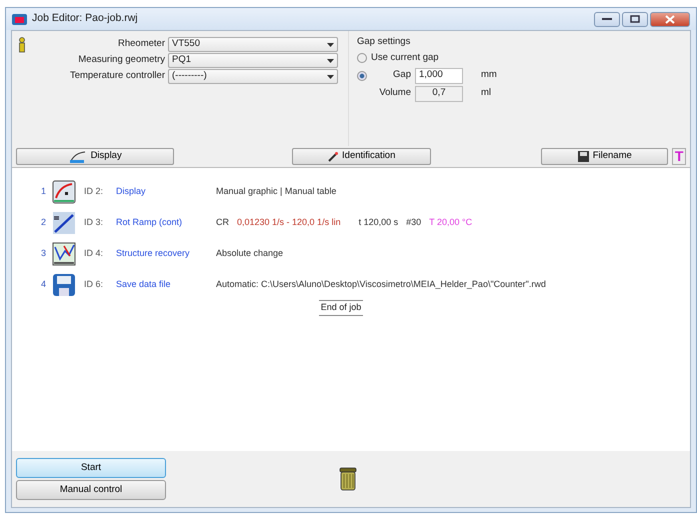 This screenshot has height=515, width=697. I want to click on minimize-icon, so click(607, 19).